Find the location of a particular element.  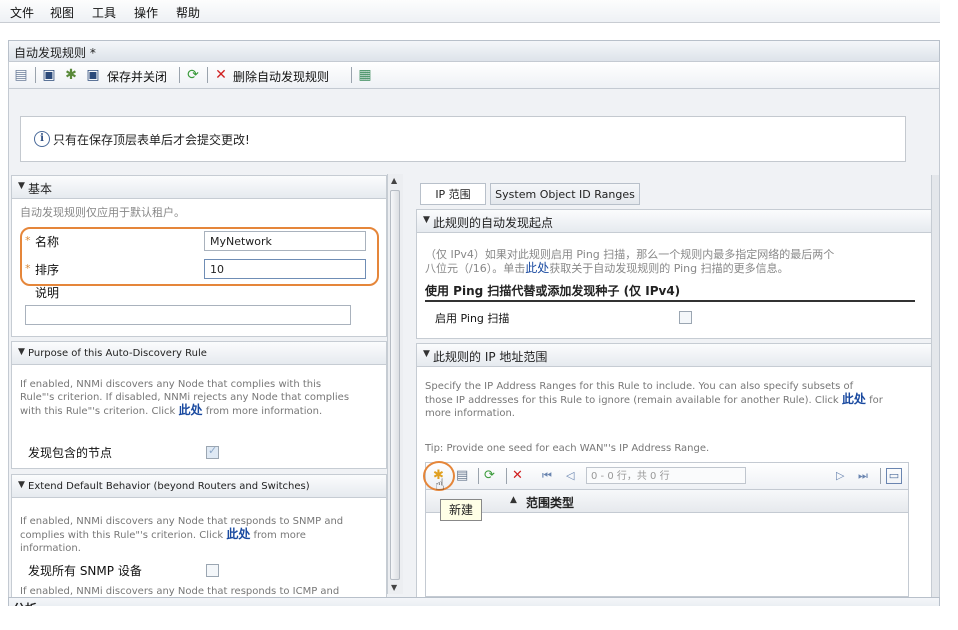

ip-ranges-header: ▼ 此规则的 IP 地址范围 is located at coordinates (674, 355).